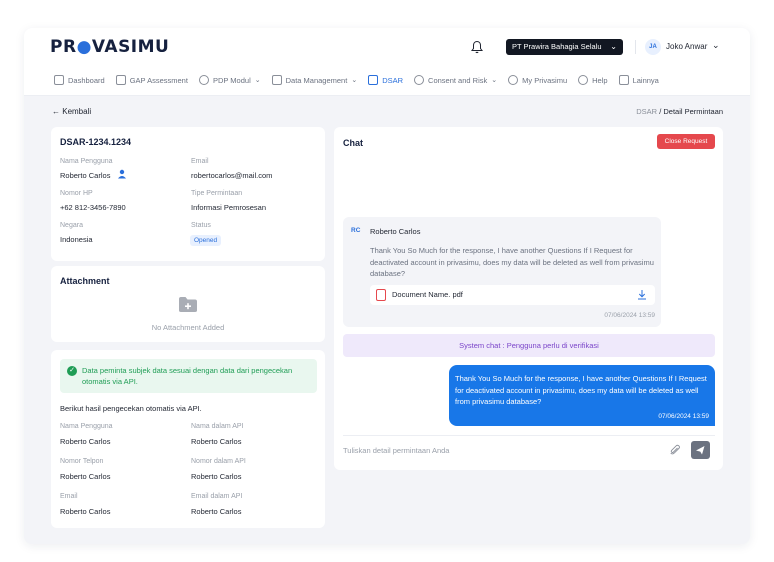 This screenshot has height=562, width=774. I want to click on bell-icon, so click(477, 47).